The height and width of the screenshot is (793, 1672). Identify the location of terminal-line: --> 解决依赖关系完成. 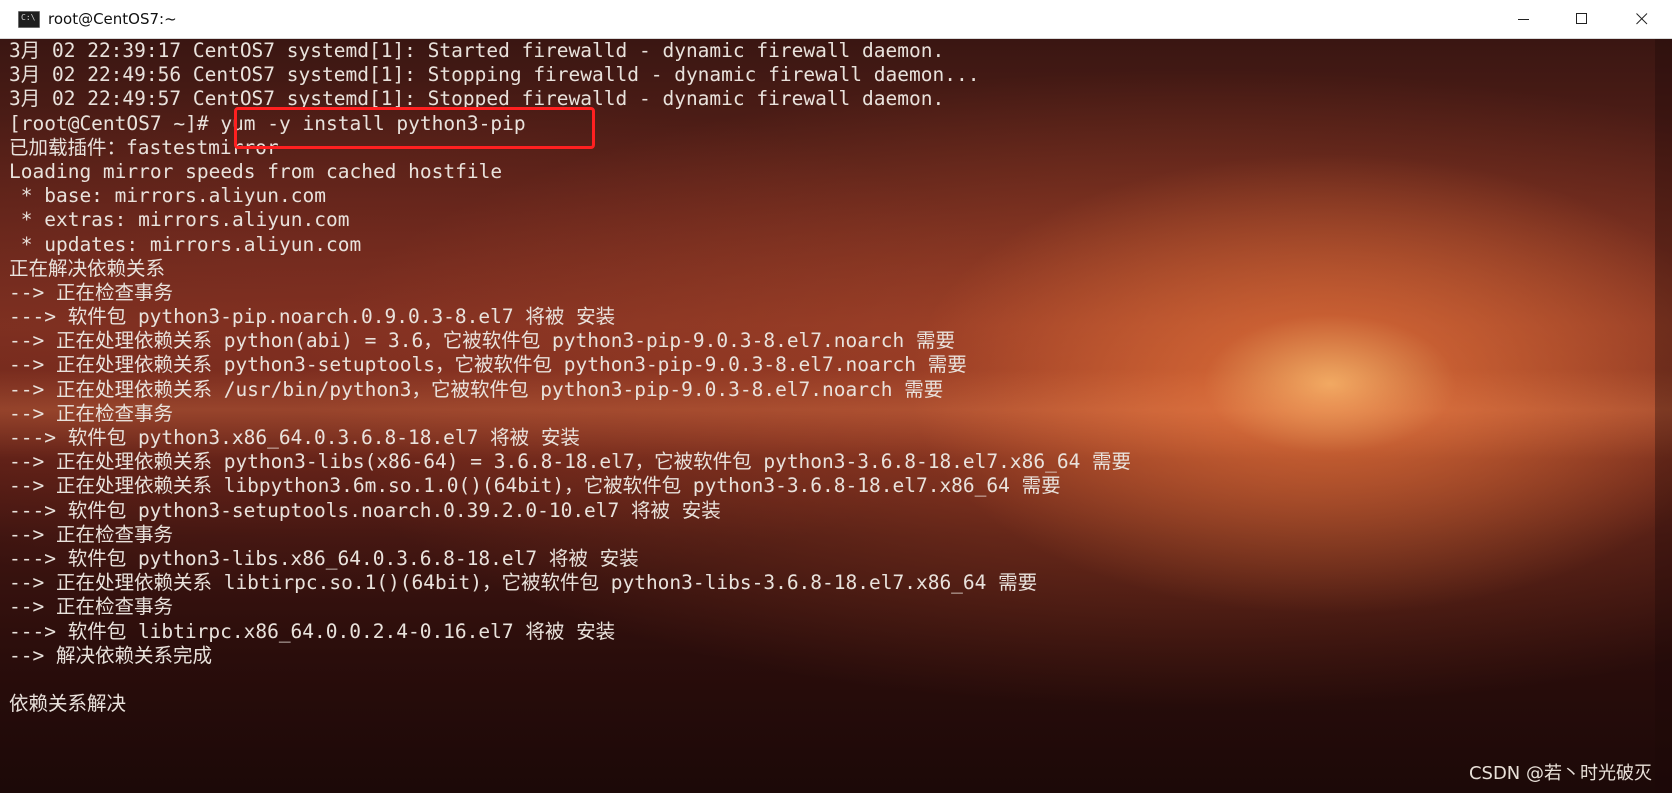
(110, 655).